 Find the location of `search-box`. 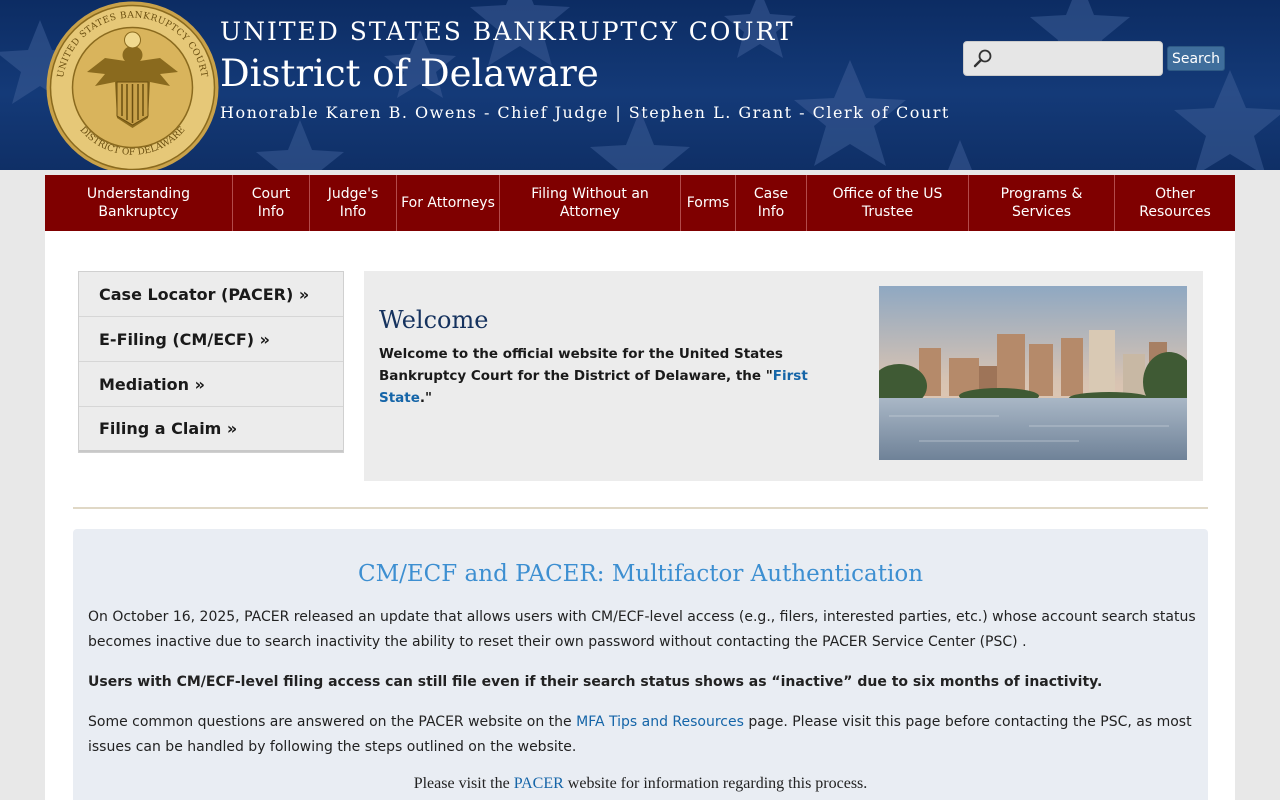

search-box is located at coordinates (1063, 58).